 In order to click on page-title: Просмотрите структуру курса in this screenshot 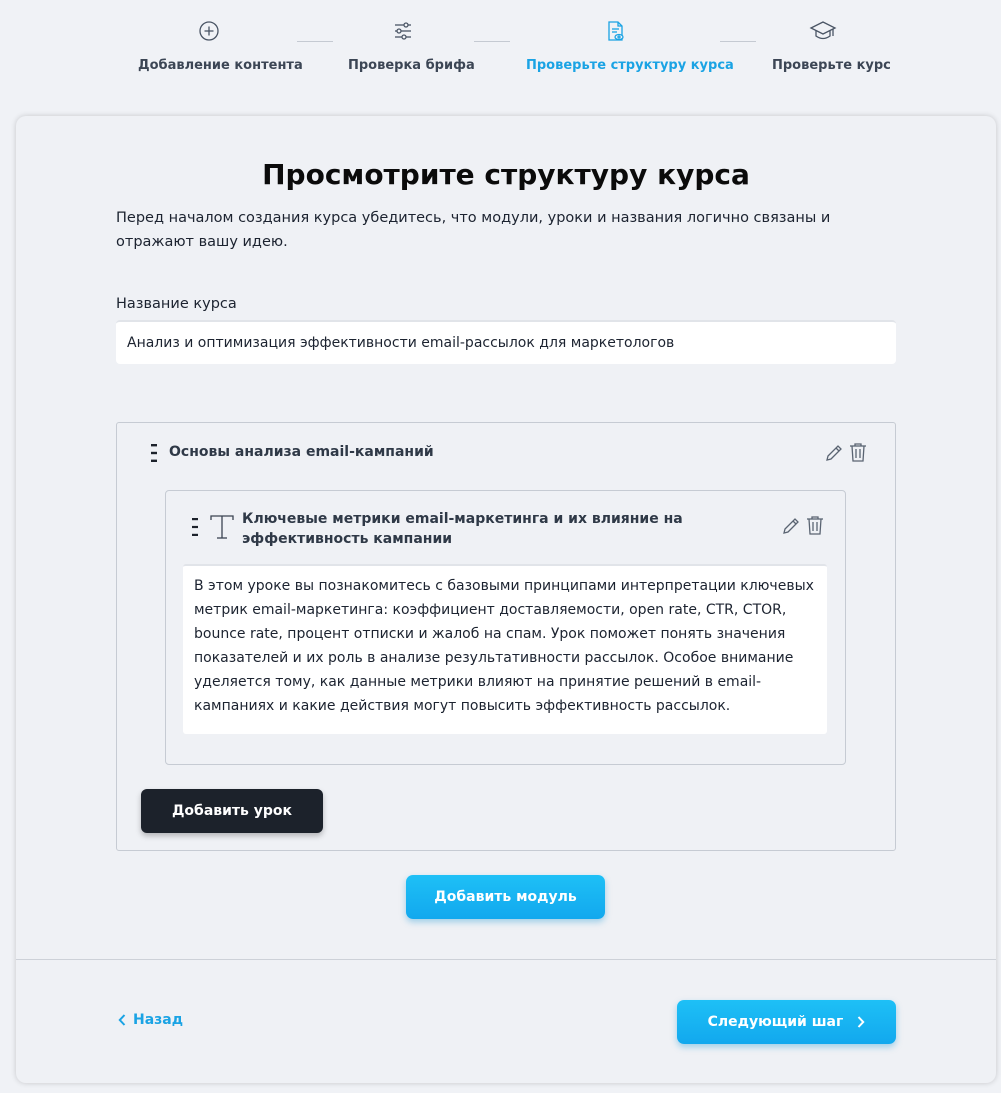, I will do `click(506, 174)`.